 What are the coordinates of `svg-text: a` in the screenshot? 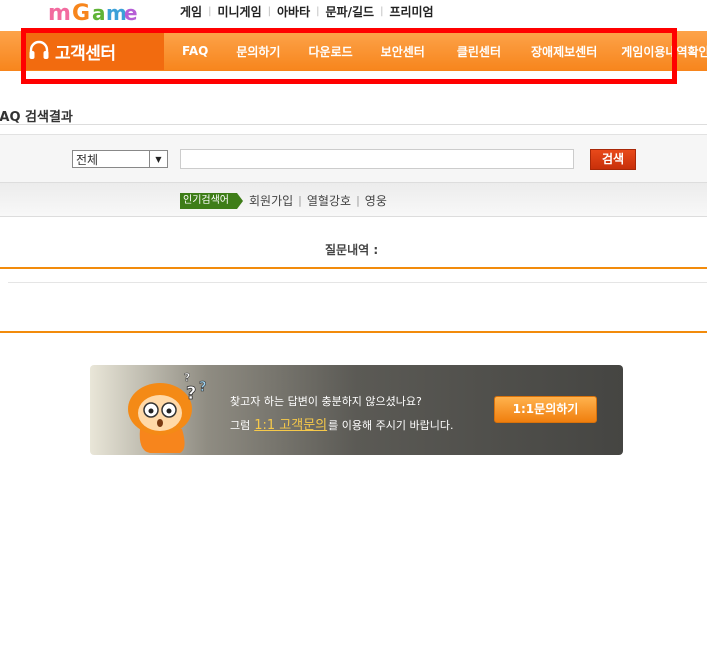 It's located at (99, 12).